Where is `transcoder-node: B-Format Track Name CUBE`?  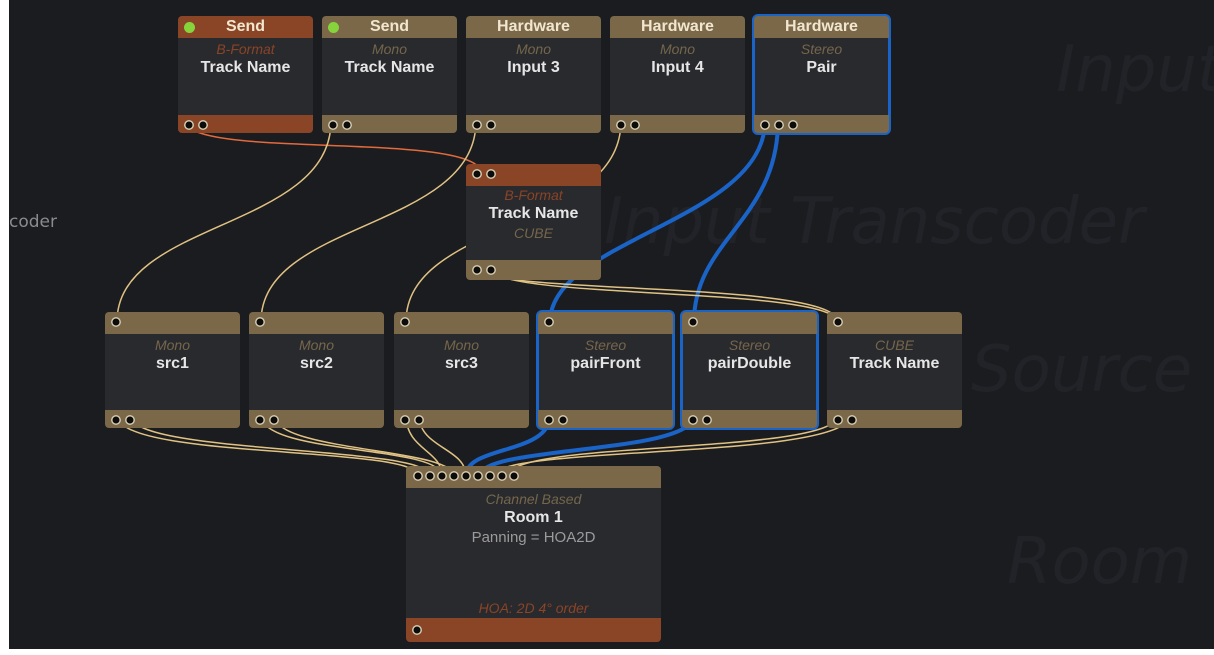
transcoder-node: B-Format Track Name CUBE is located at coordinates (533, 222).